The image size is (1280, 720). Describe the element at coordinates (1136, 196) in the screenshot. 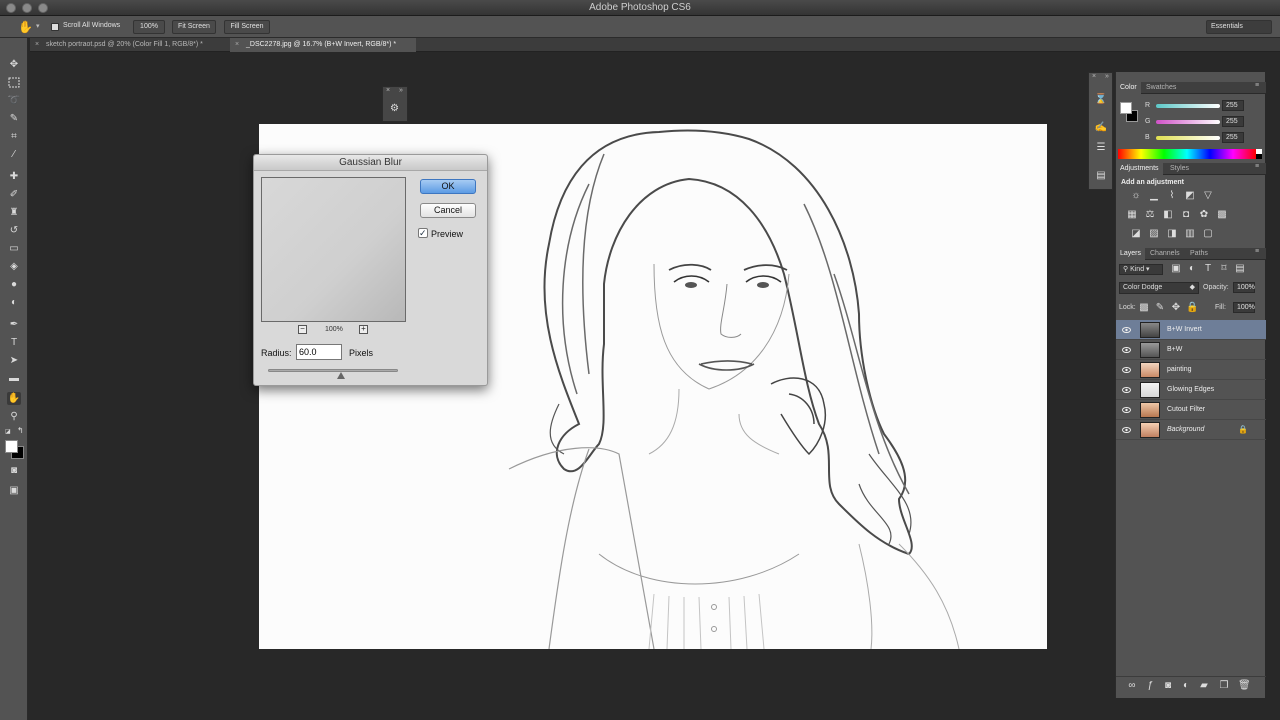

I see `brightness-contrast-icon: ☼` at that location.